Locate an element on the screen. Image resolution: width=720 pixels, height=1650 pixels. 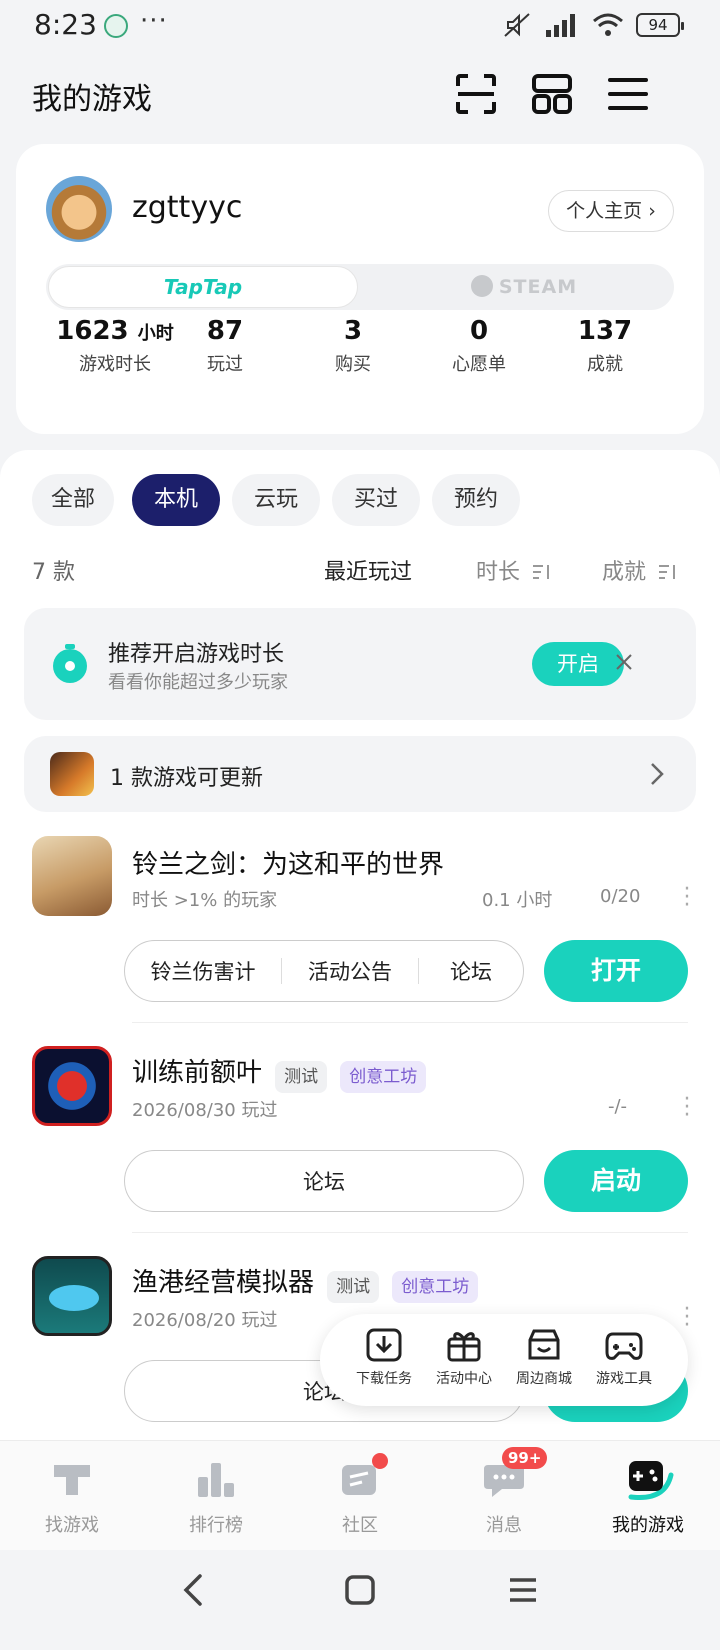
layout-icon is located at coordinates (552, 94).